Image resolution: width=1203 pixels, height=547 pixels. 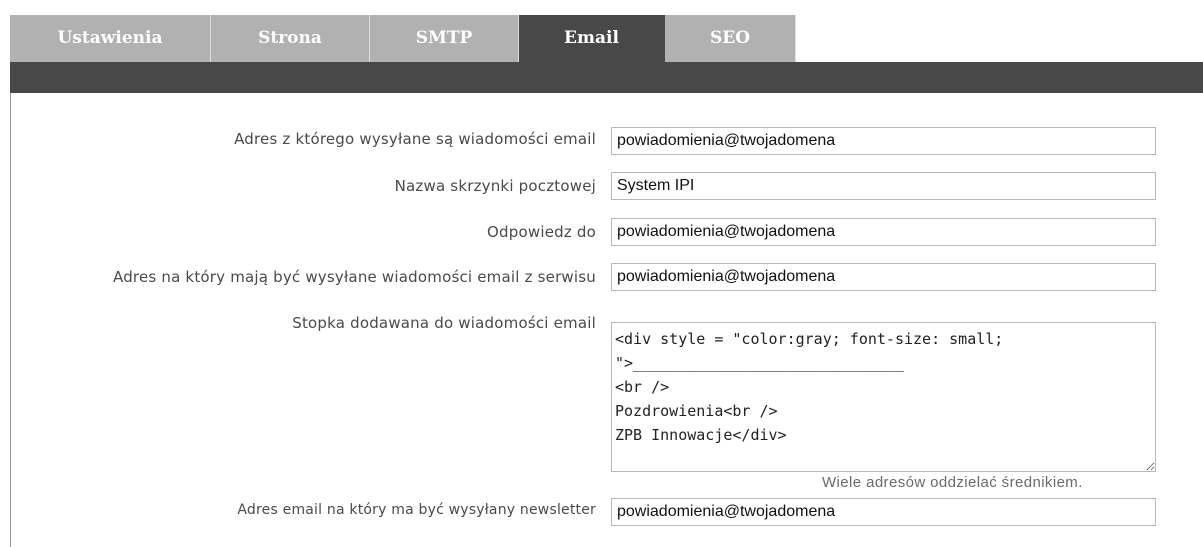 I want to click on footer-hint: Wiele adresów oddzielać średnikiem., so click(x=952, y=482).